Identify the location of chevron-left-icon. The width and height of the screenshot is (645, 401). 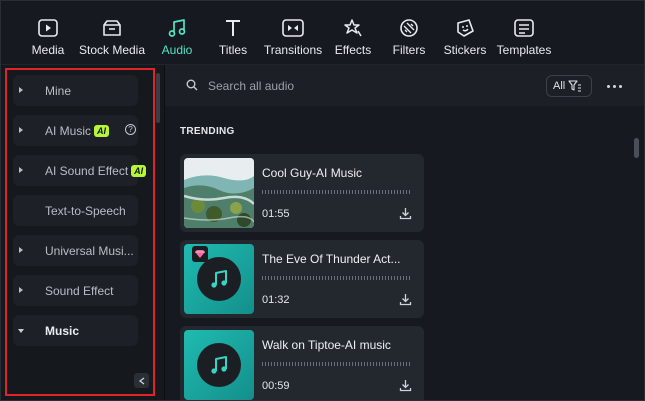
(141, 380).